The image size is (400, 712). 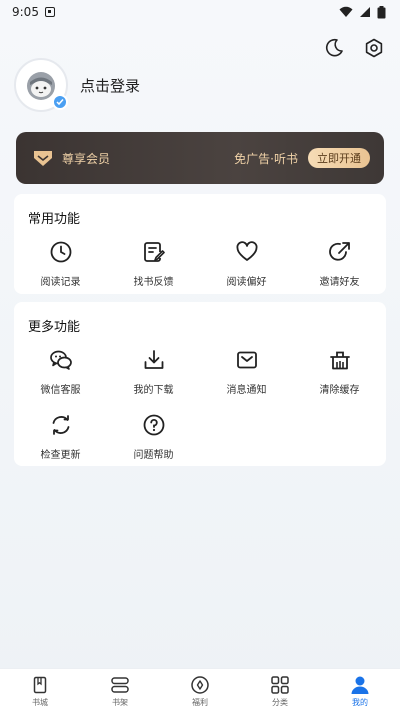 I want to click on book-icon, so click(x=40, y=685).